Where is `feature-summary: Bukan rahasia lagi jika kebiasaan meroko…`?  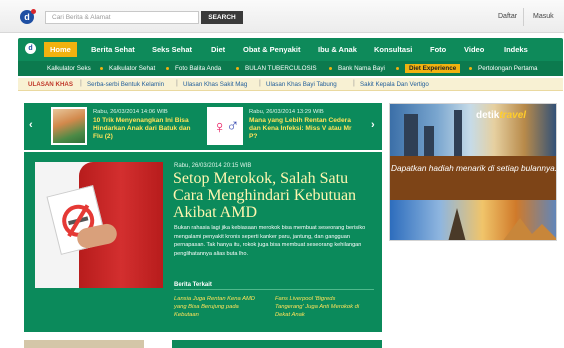
feature-summary: Bukan rahasia lagi jika kebiasaan meroko… is located at coordinates (270, 241).